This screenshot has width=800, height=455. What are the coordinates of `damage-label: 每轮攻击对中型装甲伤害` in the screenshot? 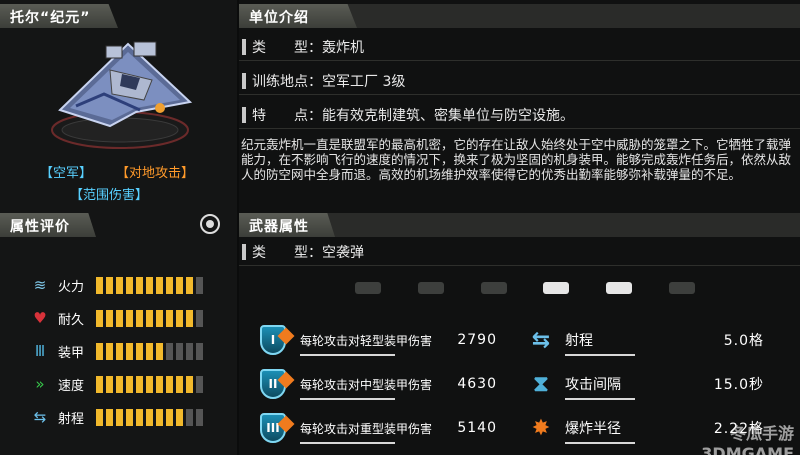 It's located at (366, 384).